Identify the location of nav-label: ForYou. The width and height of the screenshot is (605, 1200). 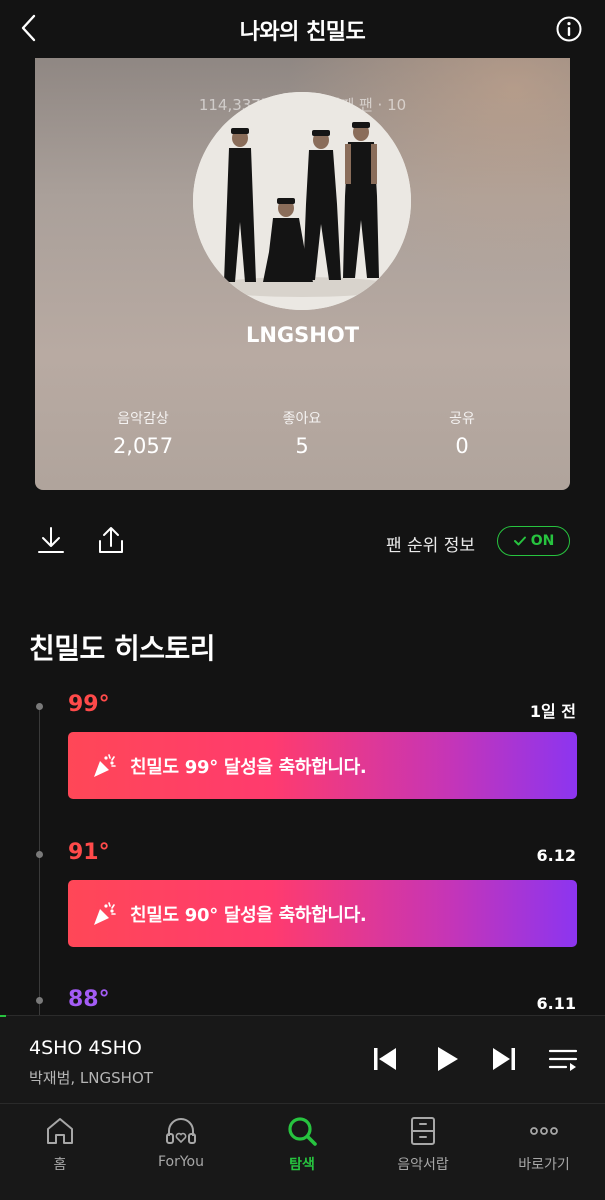
(180, 1162).